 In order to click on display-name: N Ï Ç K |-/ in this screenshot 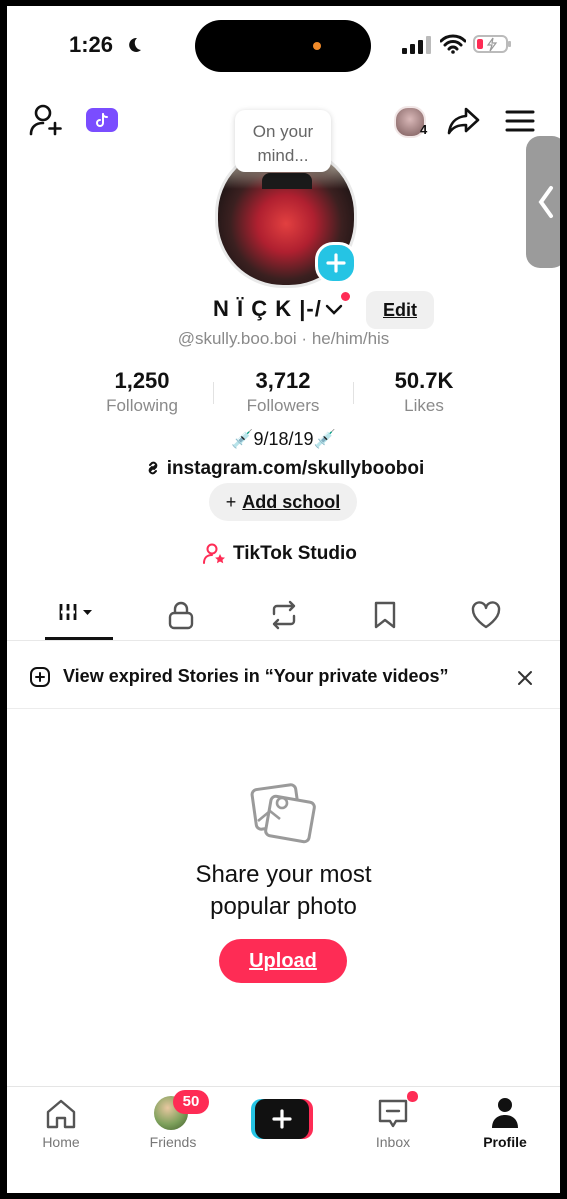, I will do `click(267, 308)`.